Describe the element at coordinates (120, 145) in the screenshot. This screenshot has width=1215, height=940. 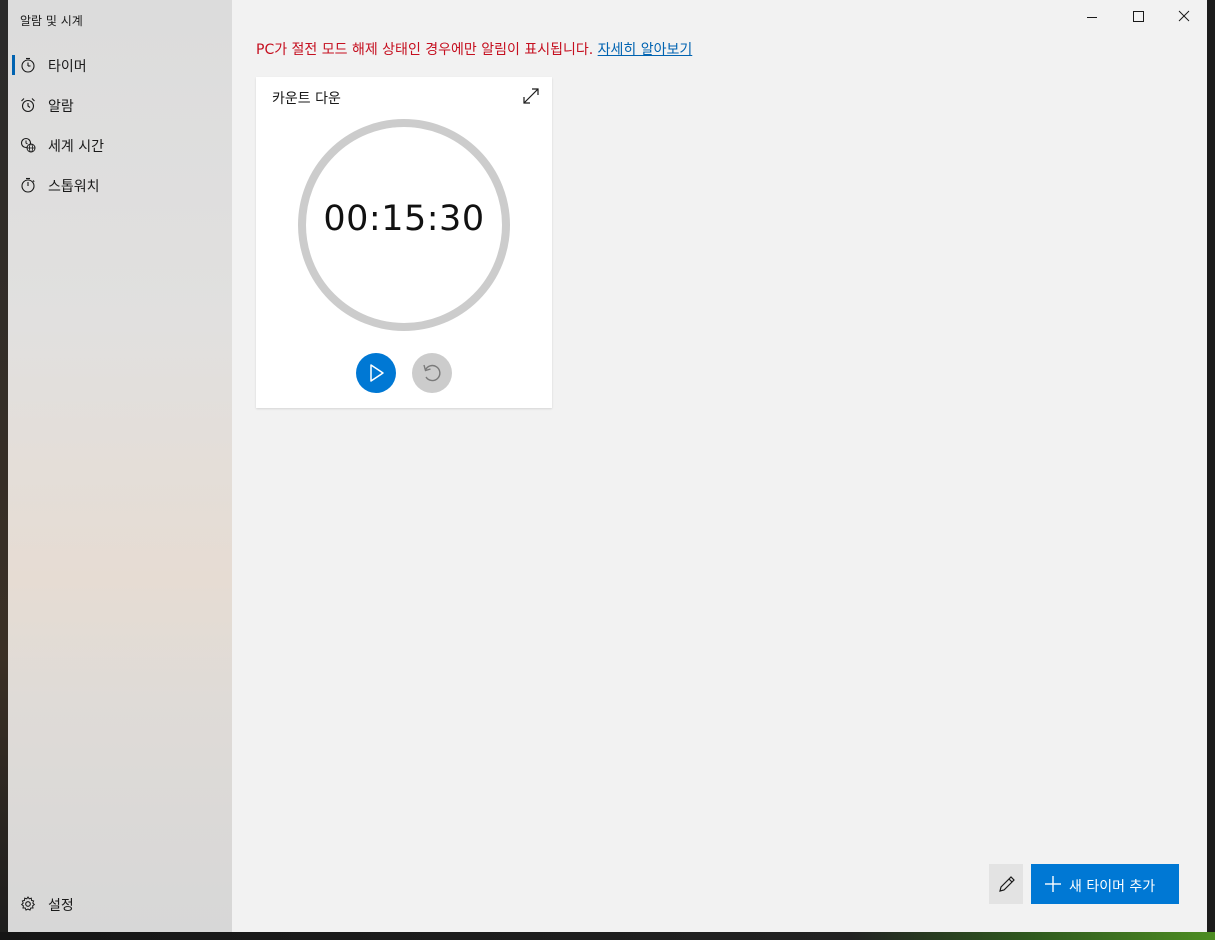
I see `sidebar-item-world-clock: 세계 시간` at that location.